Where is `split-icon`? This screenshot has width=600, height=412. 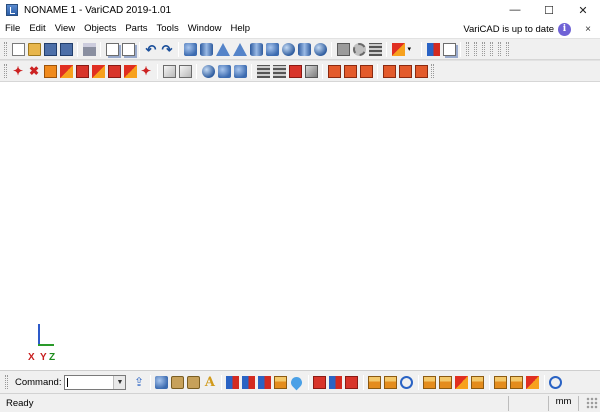
split-icon is located at coordinates (352, 382).